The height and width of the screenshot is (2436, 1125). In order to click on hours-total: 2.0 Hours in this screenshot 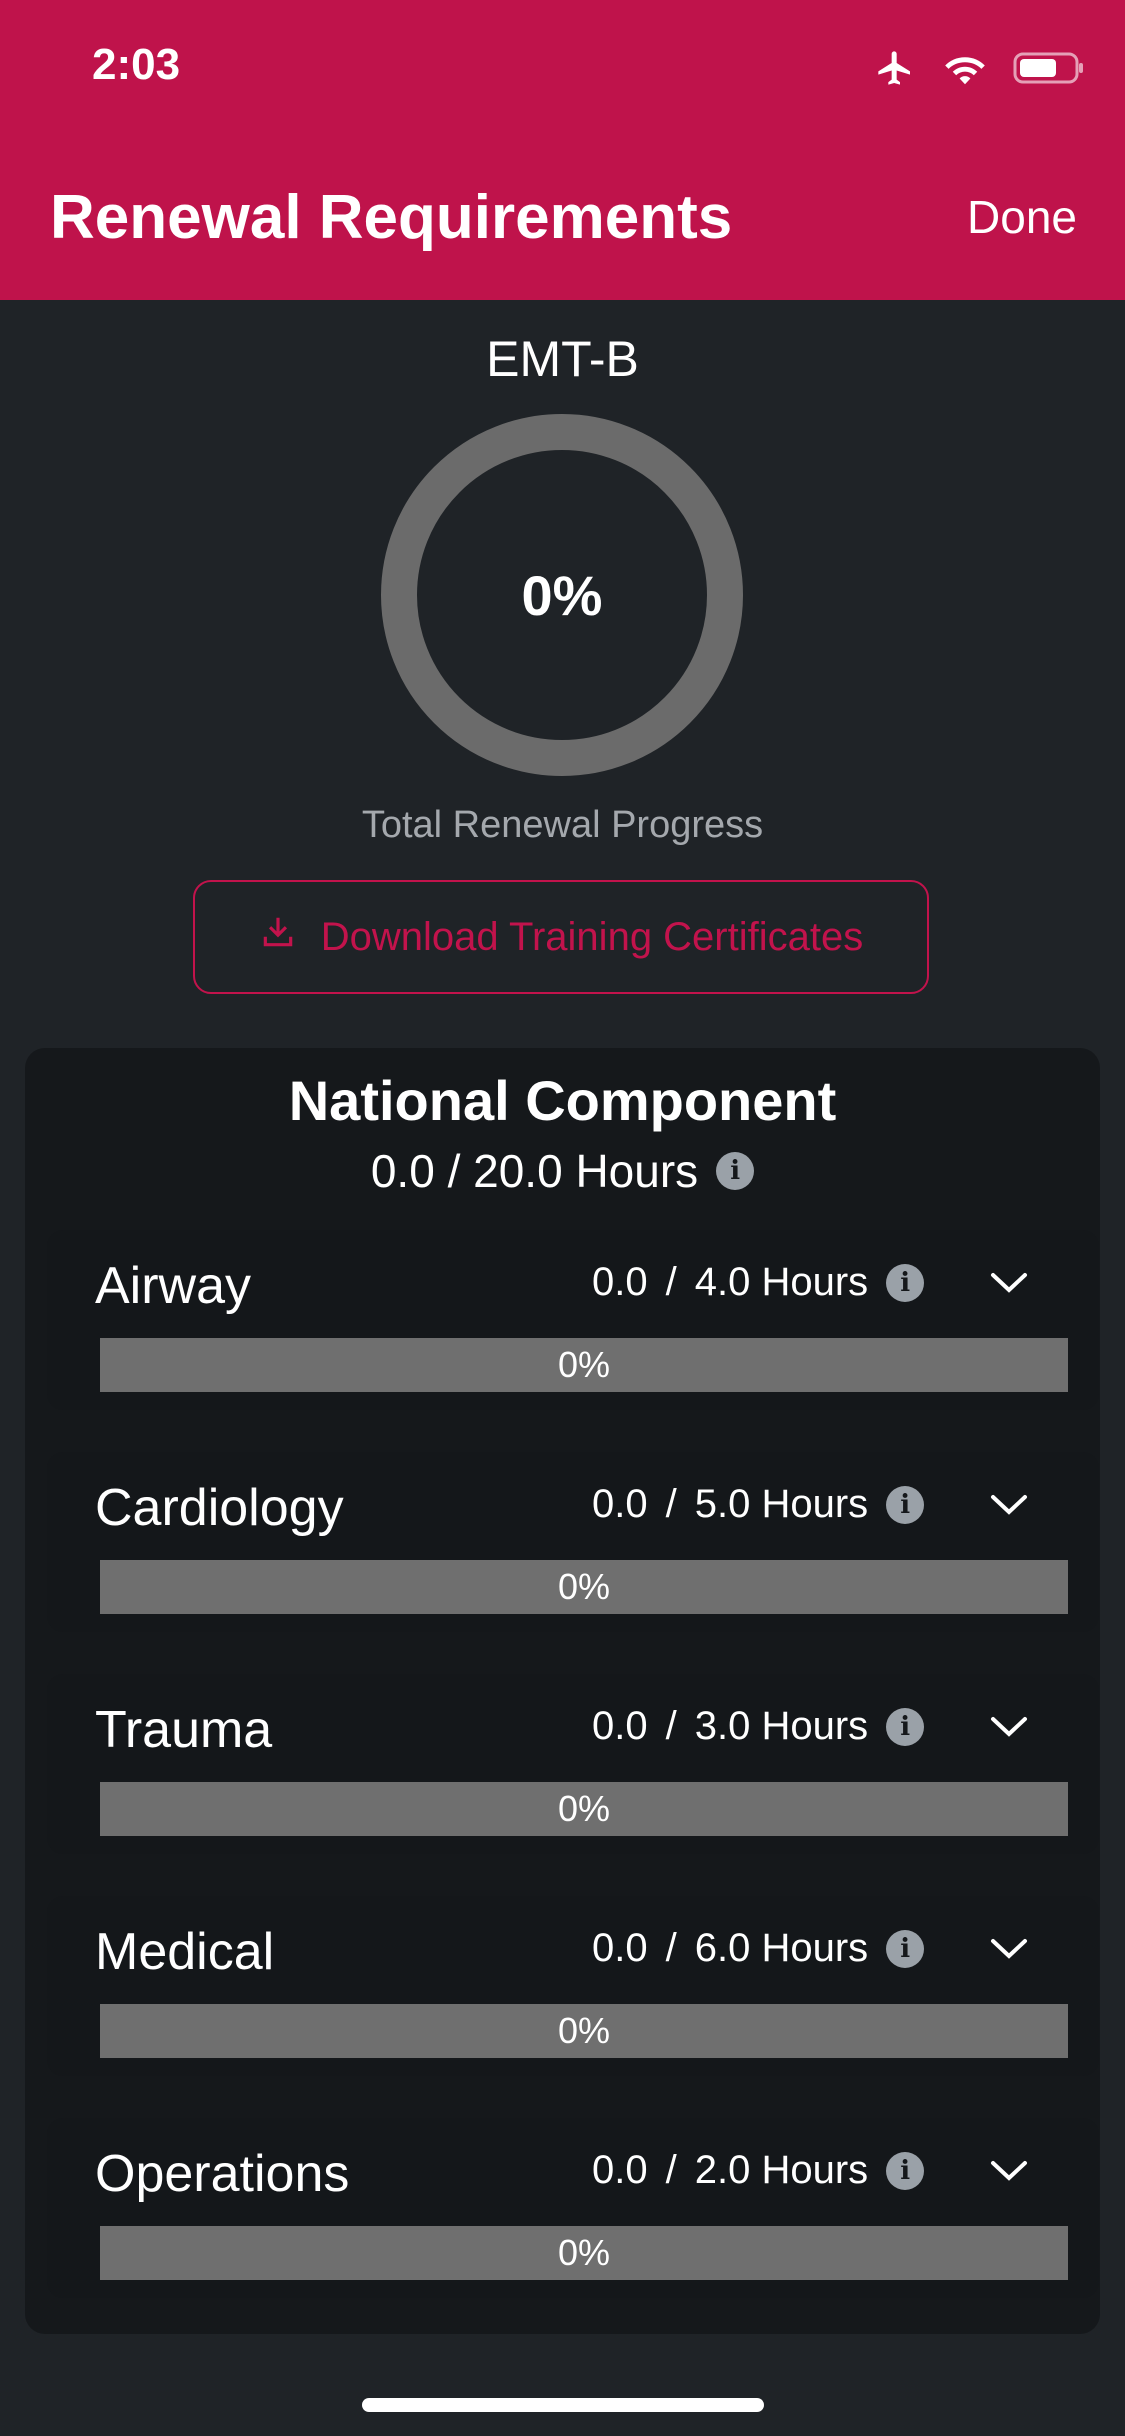, I will do `click(781, 2170)`.